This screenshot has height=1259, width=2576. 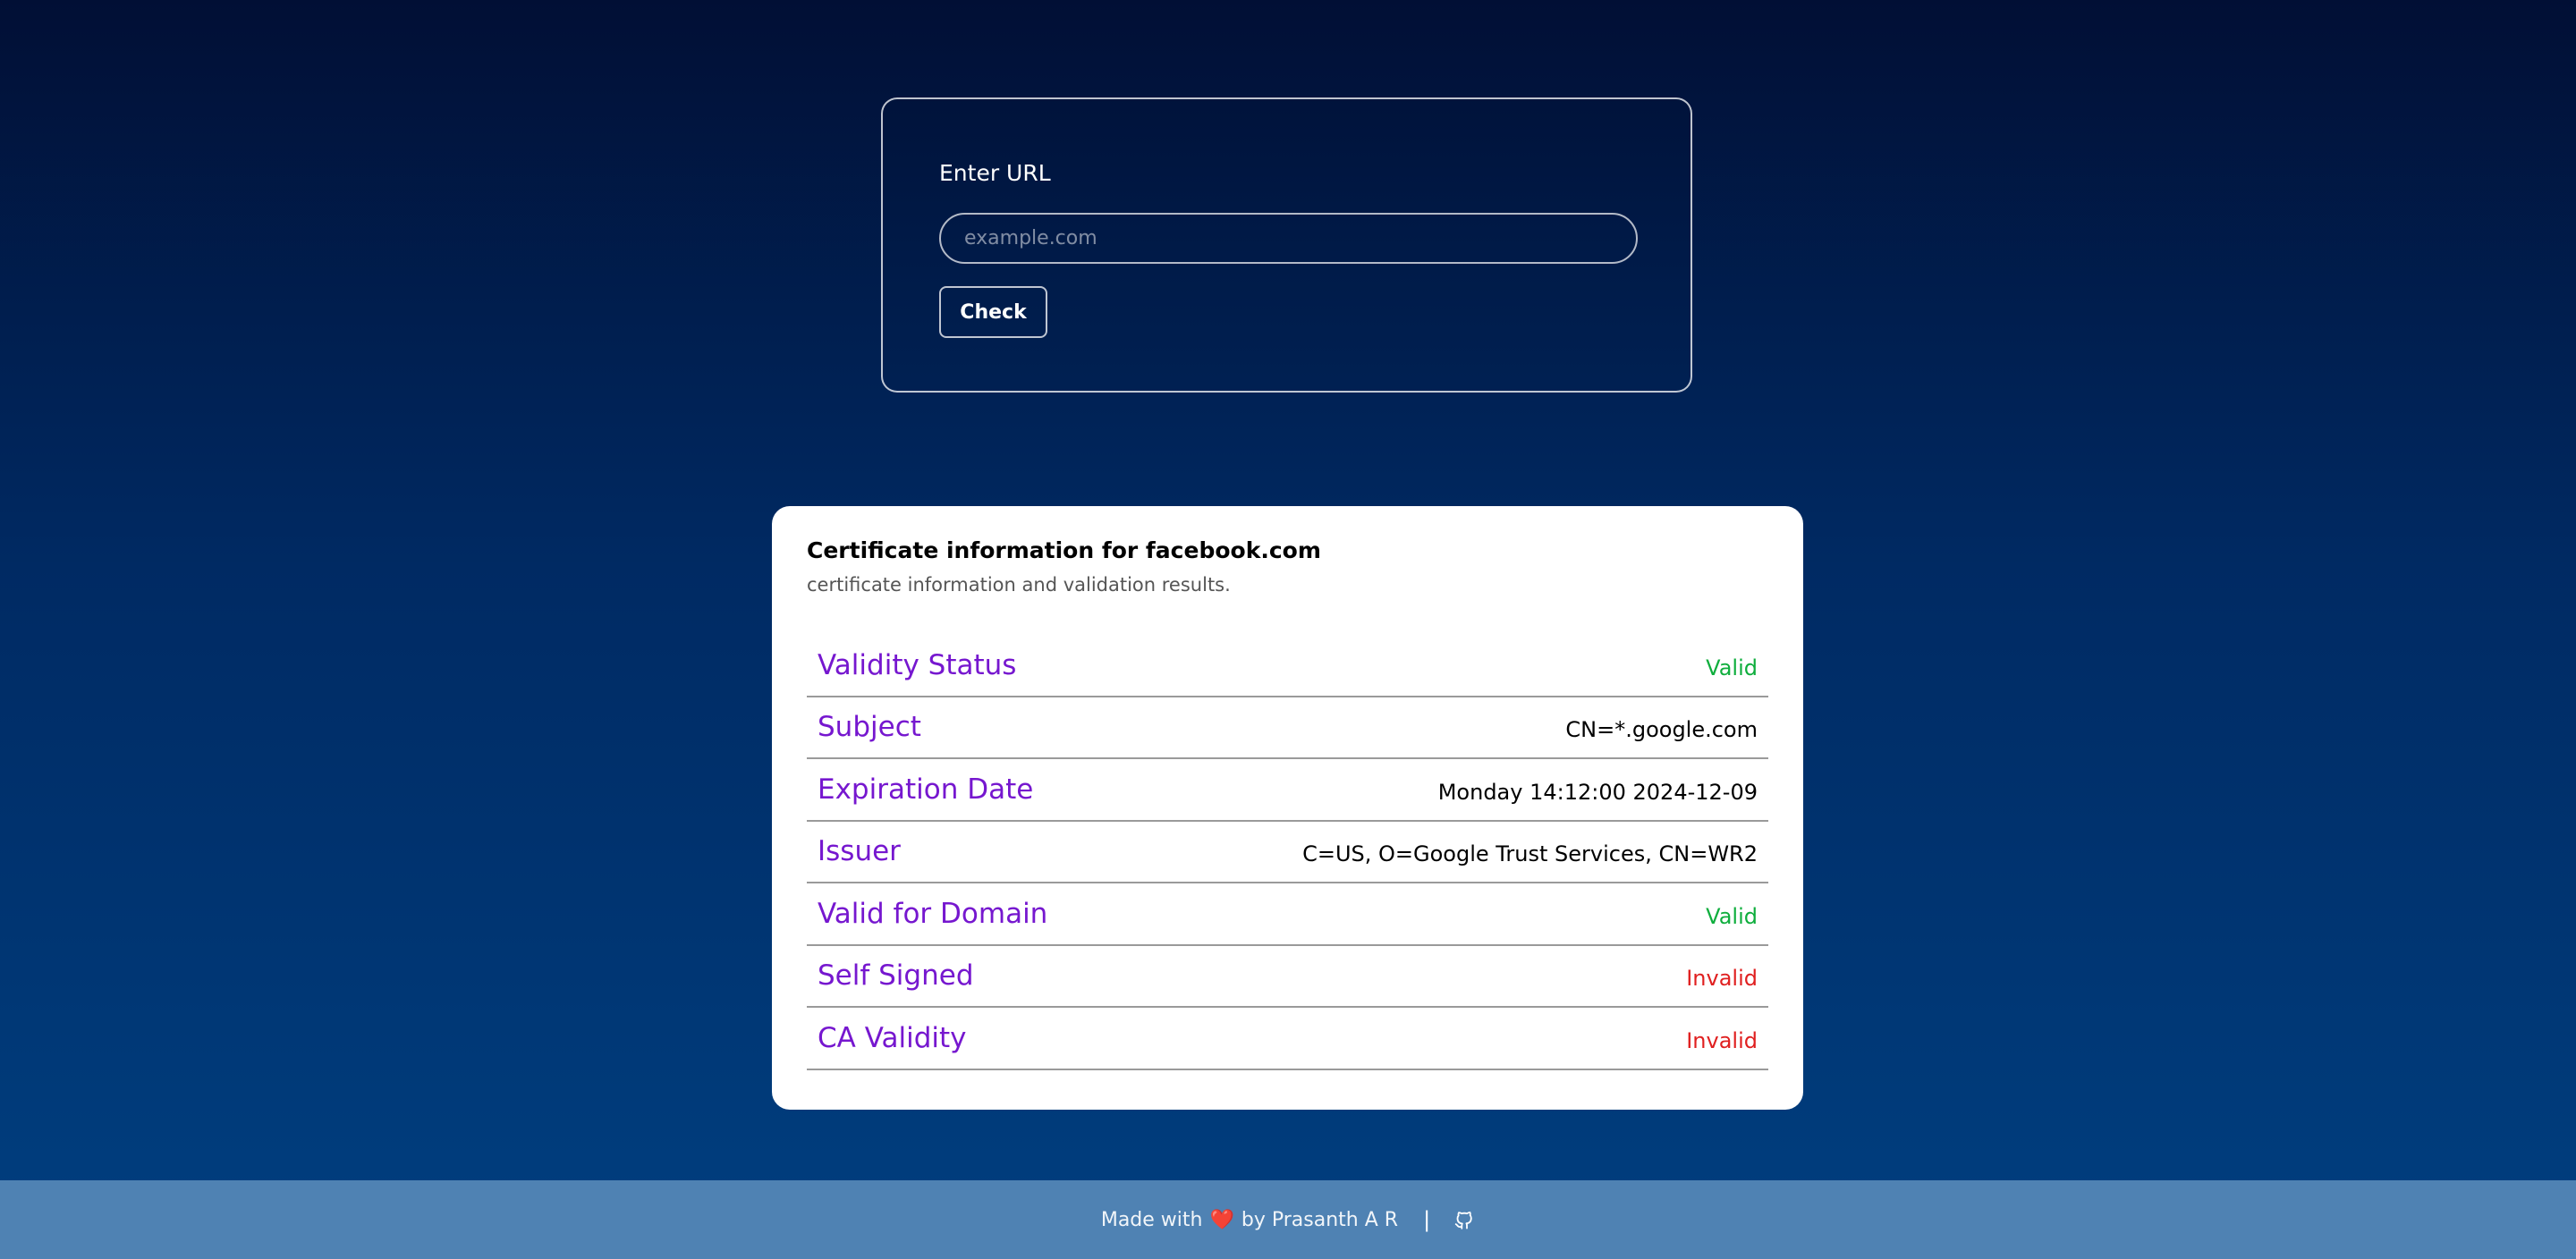 What do you see at coordinates (1287, 666) in the screenshot?
I see `row-validity-status: Validity Status Valid` at bounding box center [1287, 666].